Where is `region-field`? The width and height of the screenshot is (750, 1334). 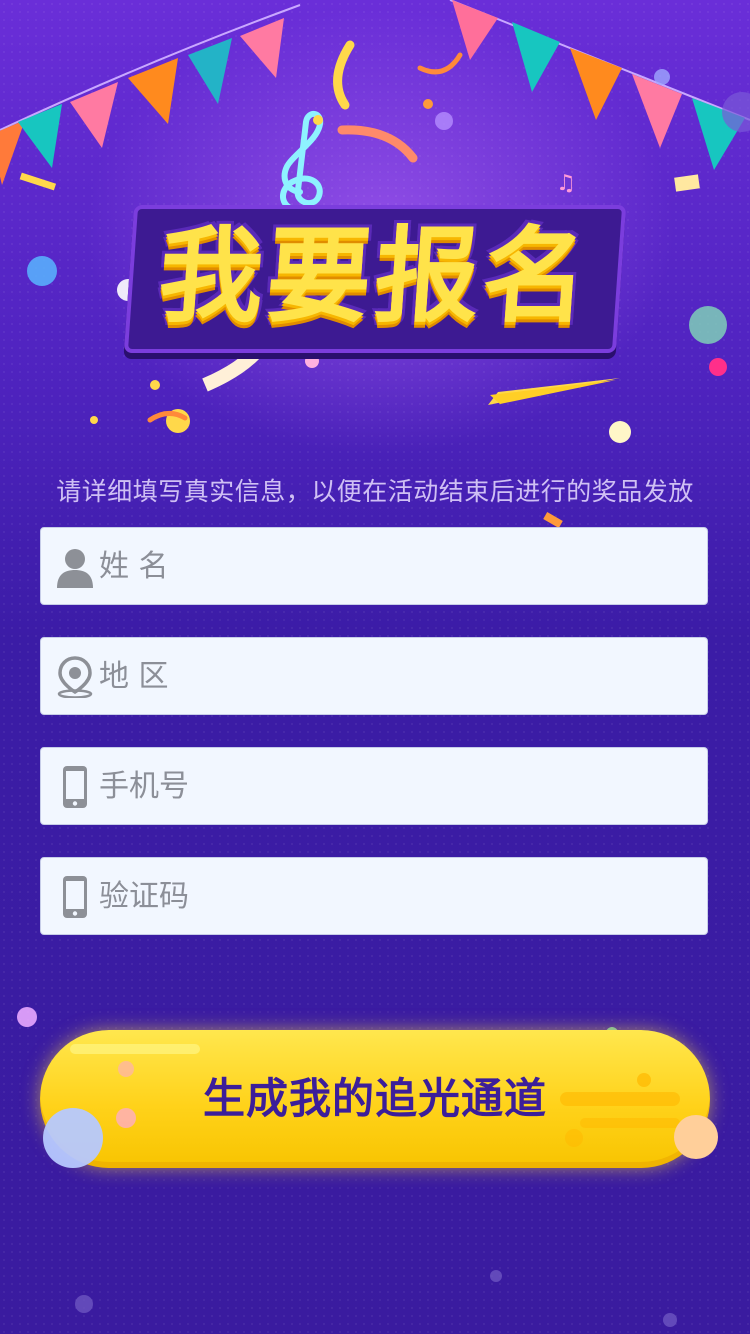 region-field is located at coordinates (374, 676).